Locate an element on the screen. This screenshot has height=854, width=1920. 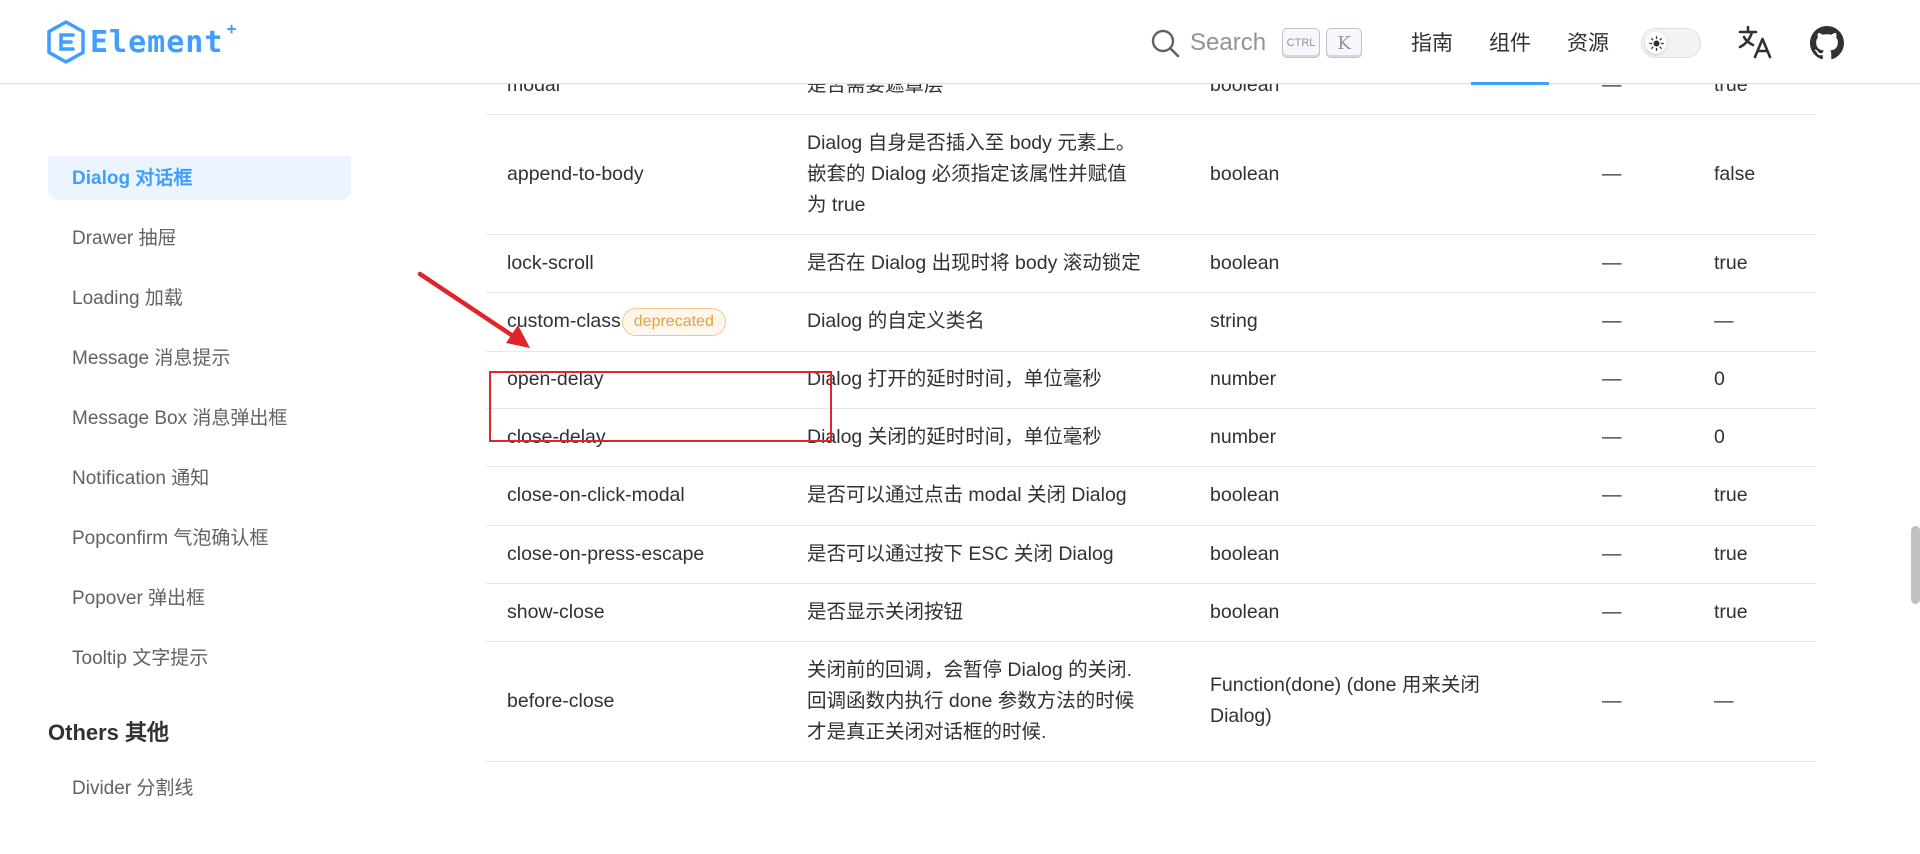
attr-description-line: Dialog 自身是否插入至 body 元素上。 is located at coordinates (971, 142).